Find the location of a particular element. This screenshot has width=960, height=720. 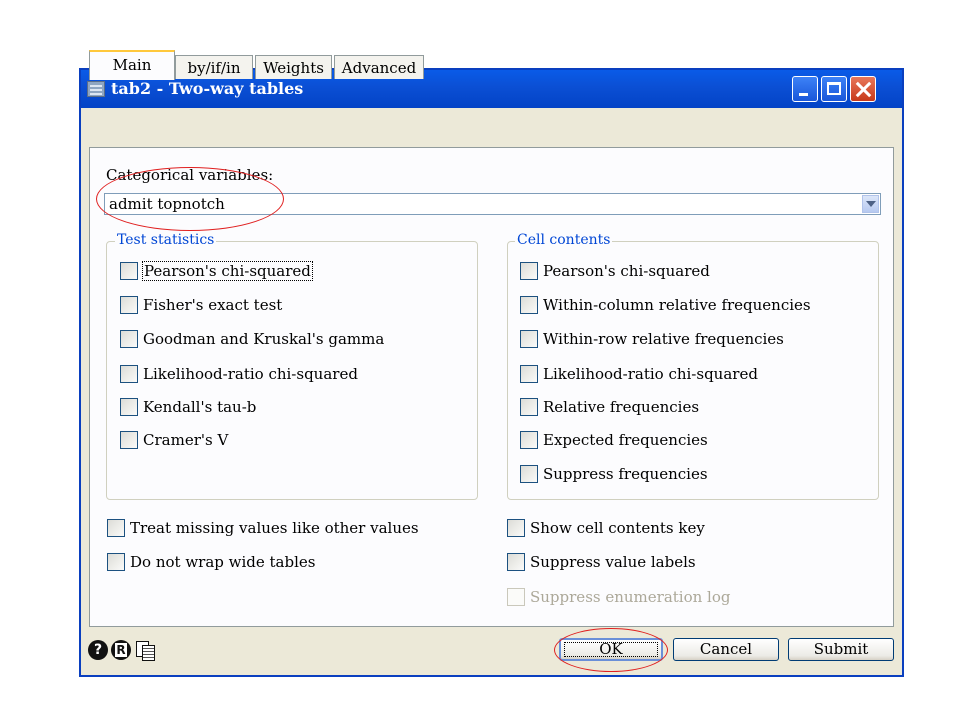

checkbox-label: Relative frequencies is located at coordinates (621, 407).